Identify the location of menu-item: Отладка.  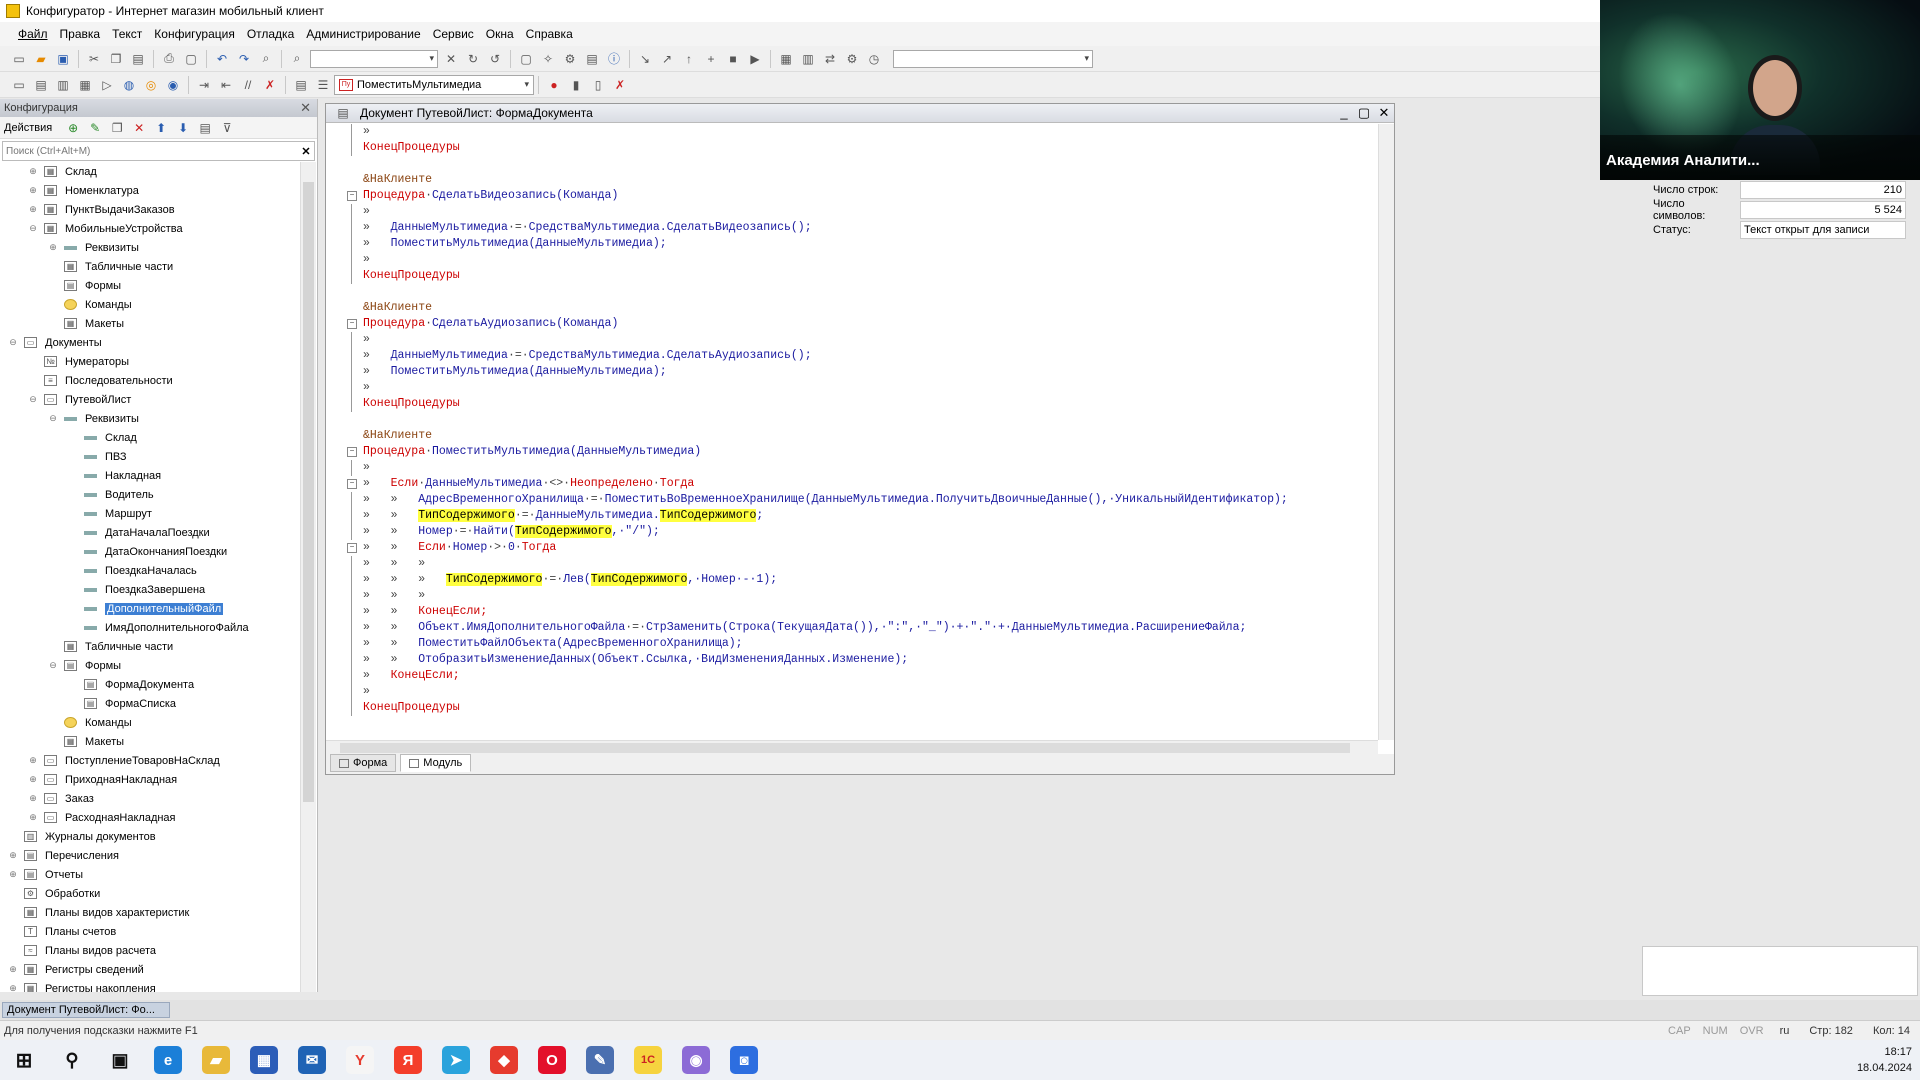
(270, 34).